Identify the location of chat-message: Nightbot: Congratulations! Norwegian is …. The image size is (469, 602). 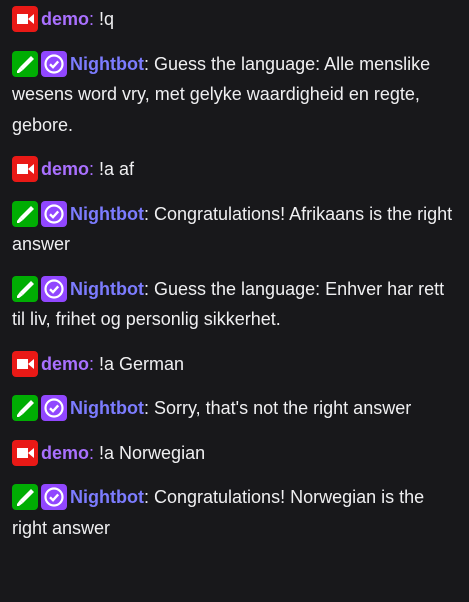
(234, 512).